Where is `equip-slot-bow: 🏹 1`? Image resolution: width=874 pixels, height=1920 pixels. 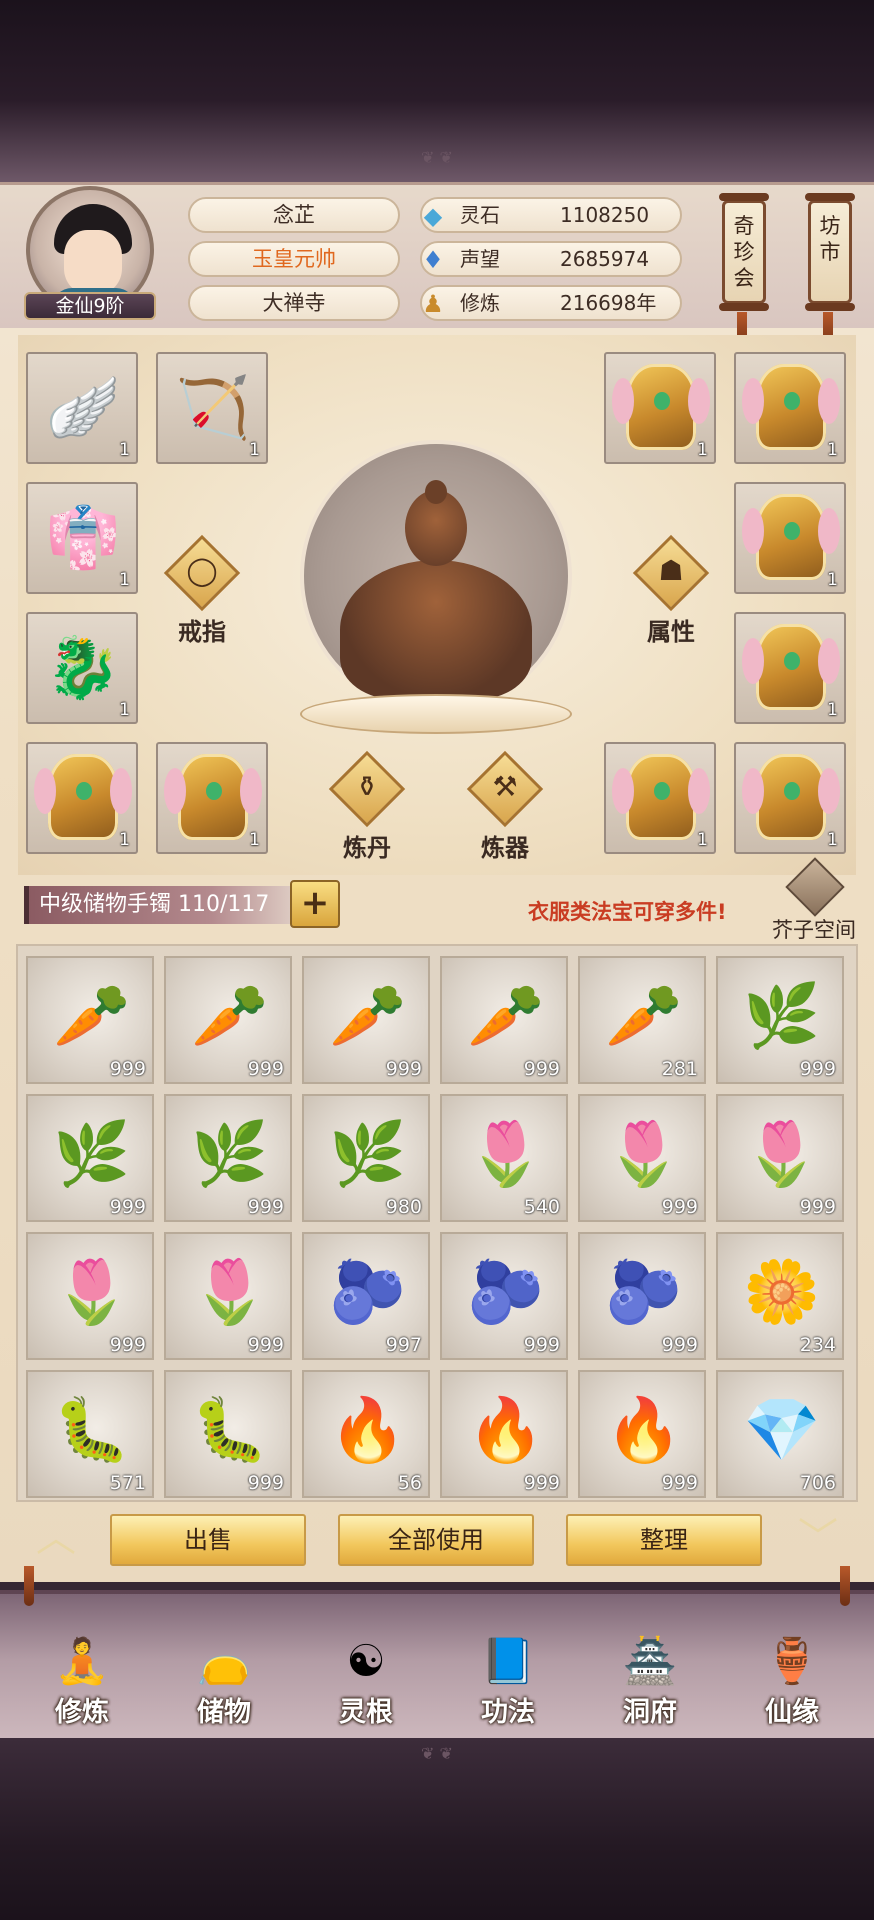
equip-slot-bow: 🏹 1 is located at coordinates (212, 408).